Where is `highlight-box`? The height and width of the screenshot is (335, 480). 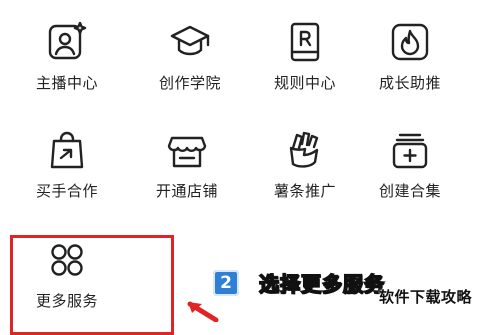
highlight-box is located at coordinates (92, 285).